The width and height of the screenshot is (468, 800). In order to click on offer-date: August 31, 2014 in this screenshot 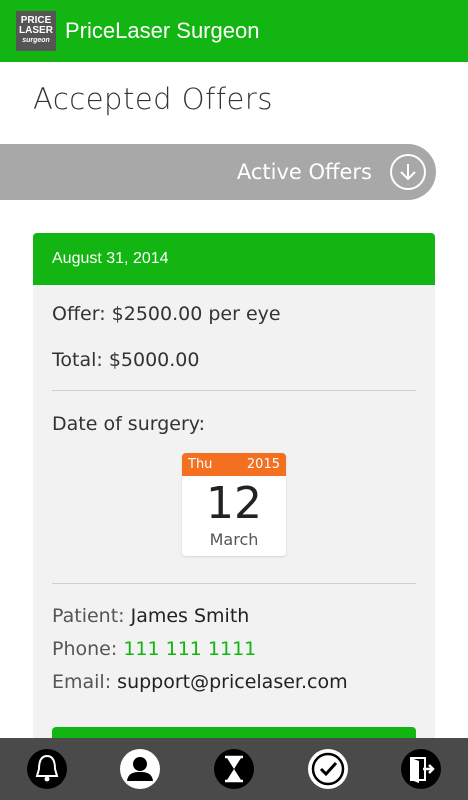, I will do `click(234, 259)`.